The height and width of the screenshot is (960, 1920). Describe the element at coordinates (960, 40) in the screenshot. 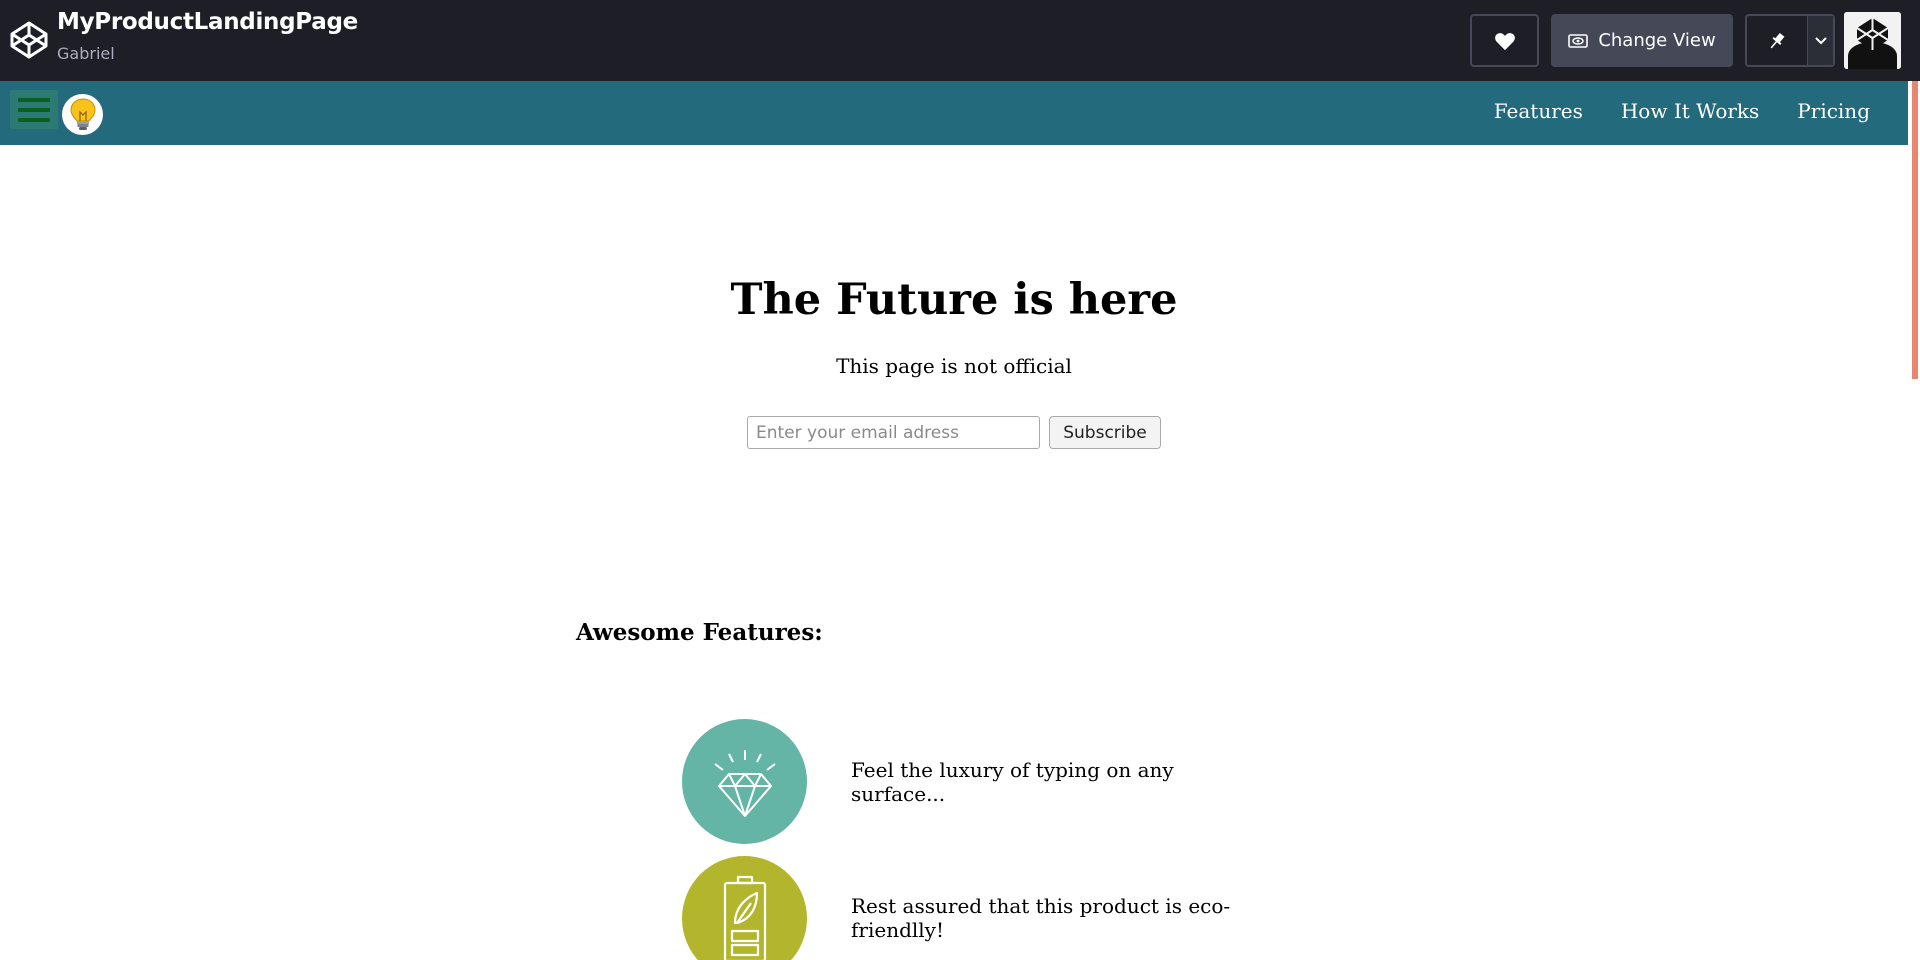

I see `codepen-header: MyProductLandingPage Gabriel Change View` at that location.